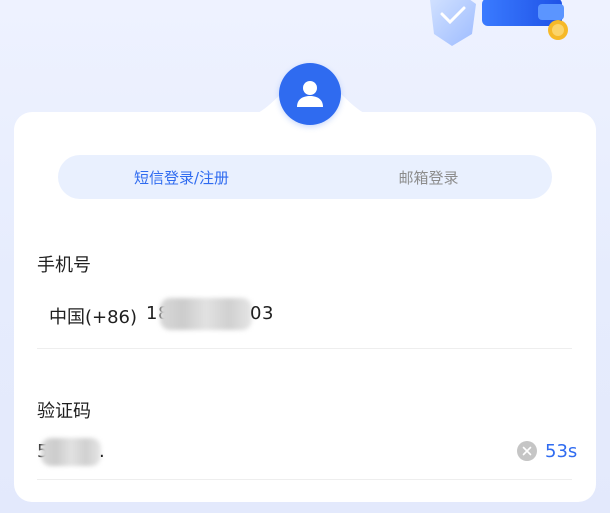 The image size is (610, 513). Describe the element at coordinates (102, 451) in the screenshot. I see `code-value-suffix: .` at that location.